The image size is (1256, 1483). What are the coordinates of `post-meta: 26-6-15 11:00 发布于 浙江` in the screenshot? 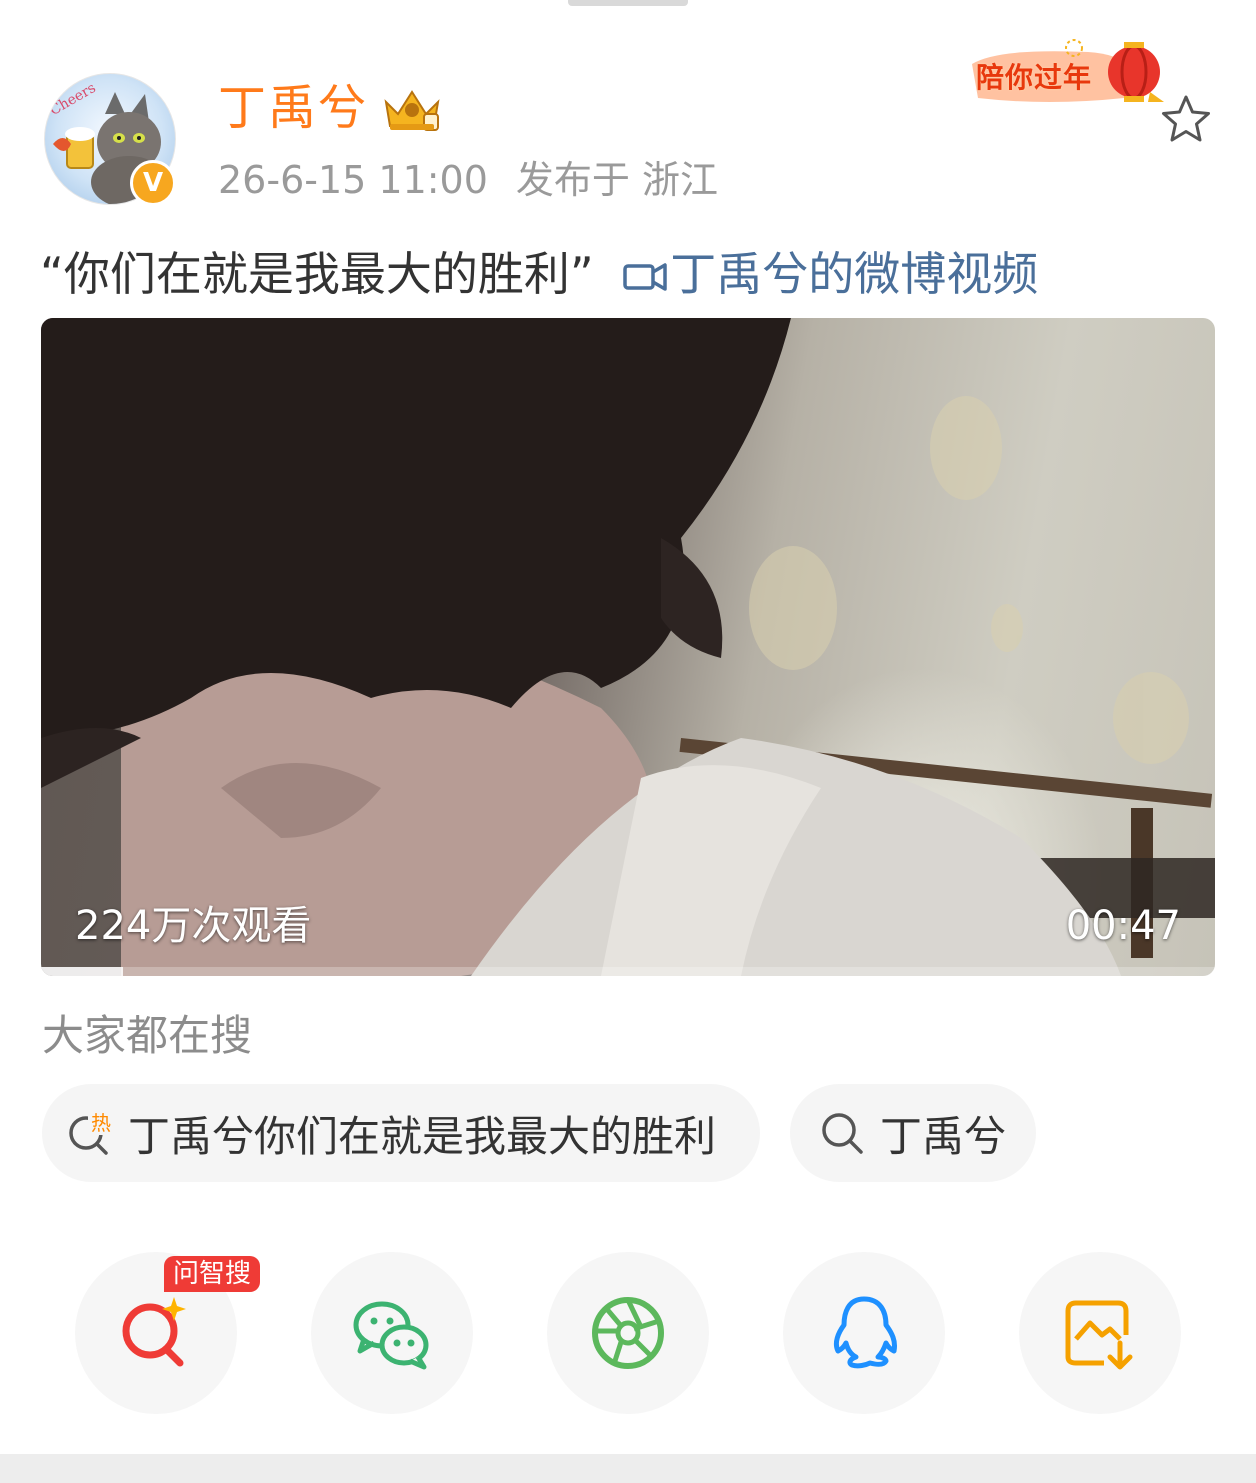 It's located at (468, 180).